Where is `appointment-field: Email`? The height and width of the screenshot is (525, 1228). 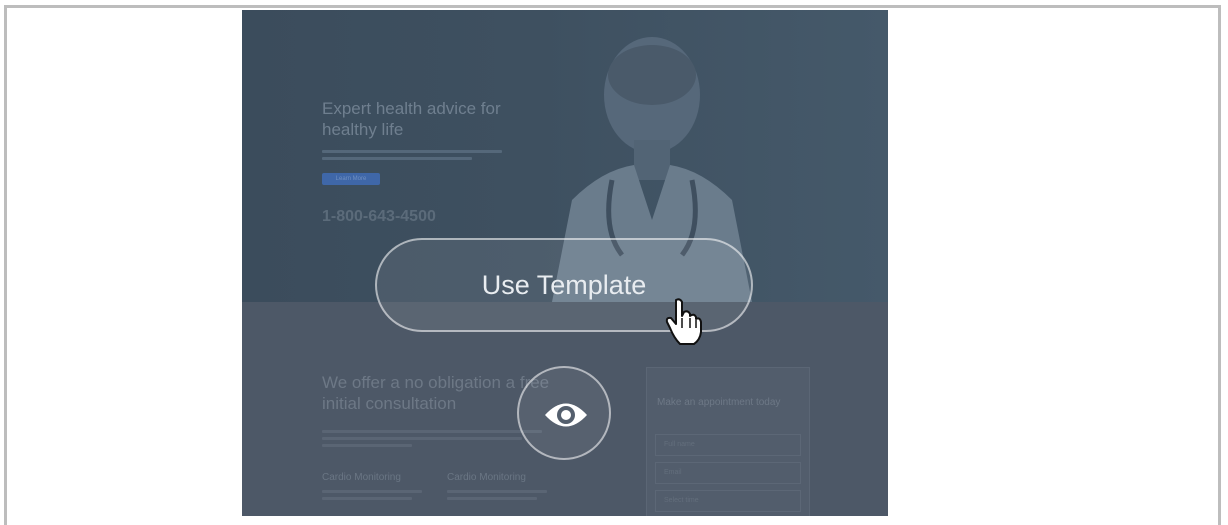
appointment-field: Email is located at coordinates (728, 473).